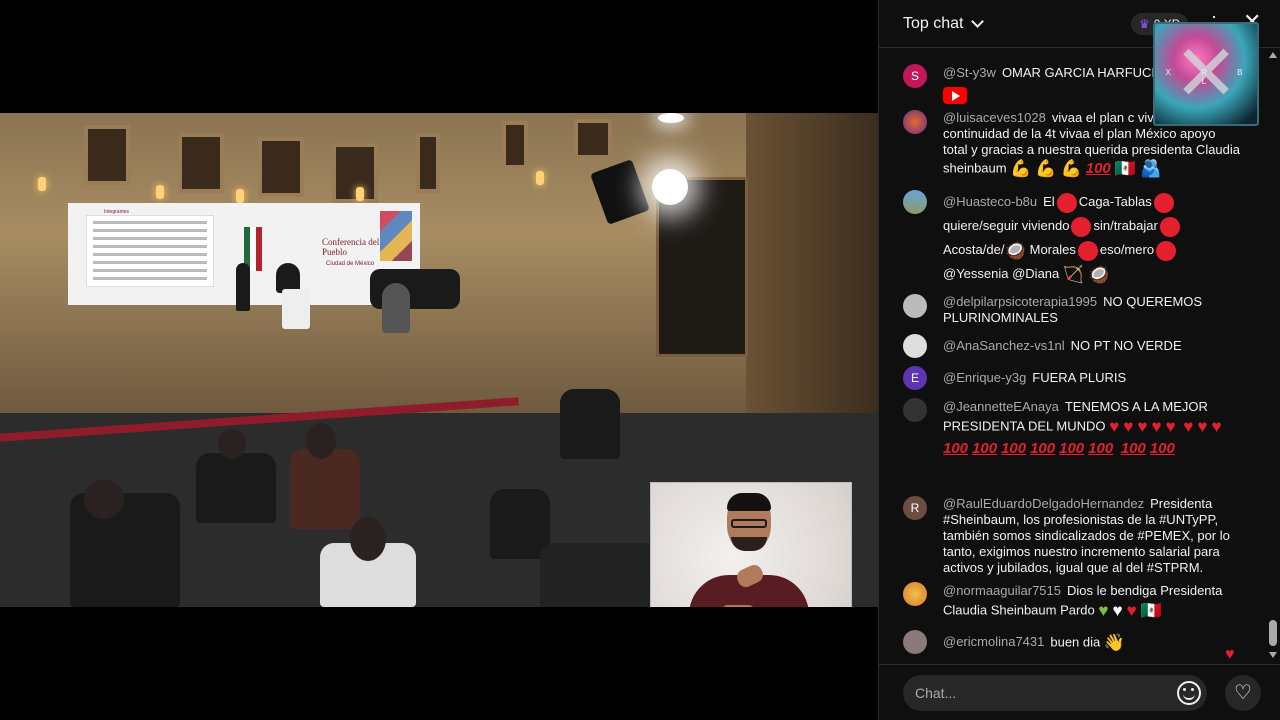 The image size is (1280, 720). I want to click on waving-hand-icon: 👋, so click(1114, 642).